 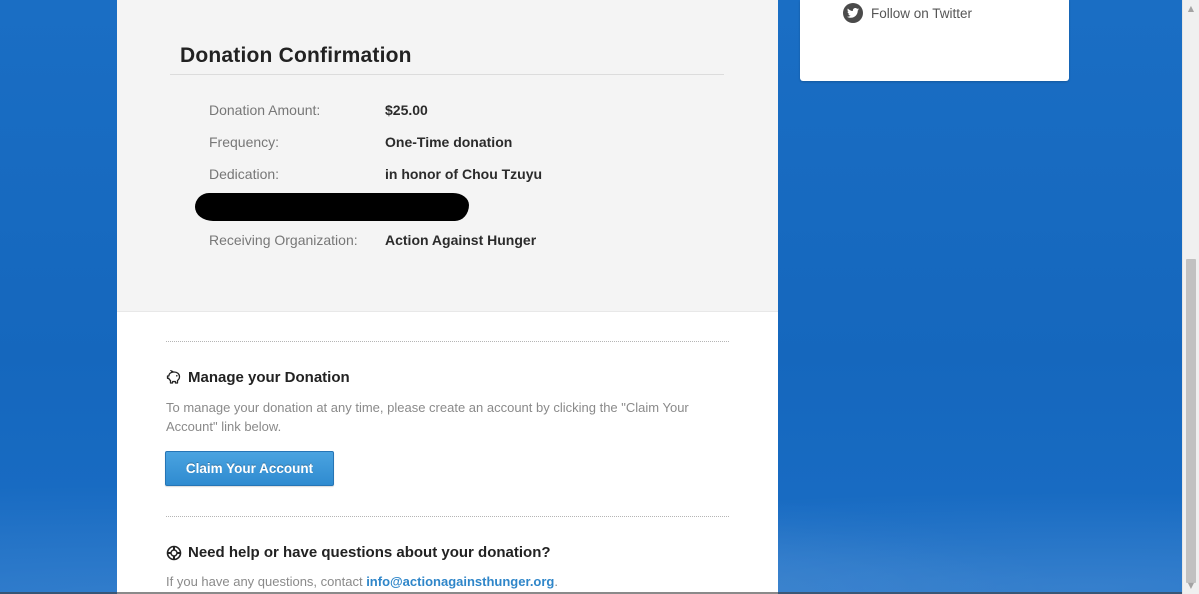 What do you see at coordinates (459, 112) in the screenshot?
I see `detail-row-amount: Donation Amount: $25.00` at bounding box center [459, 112].